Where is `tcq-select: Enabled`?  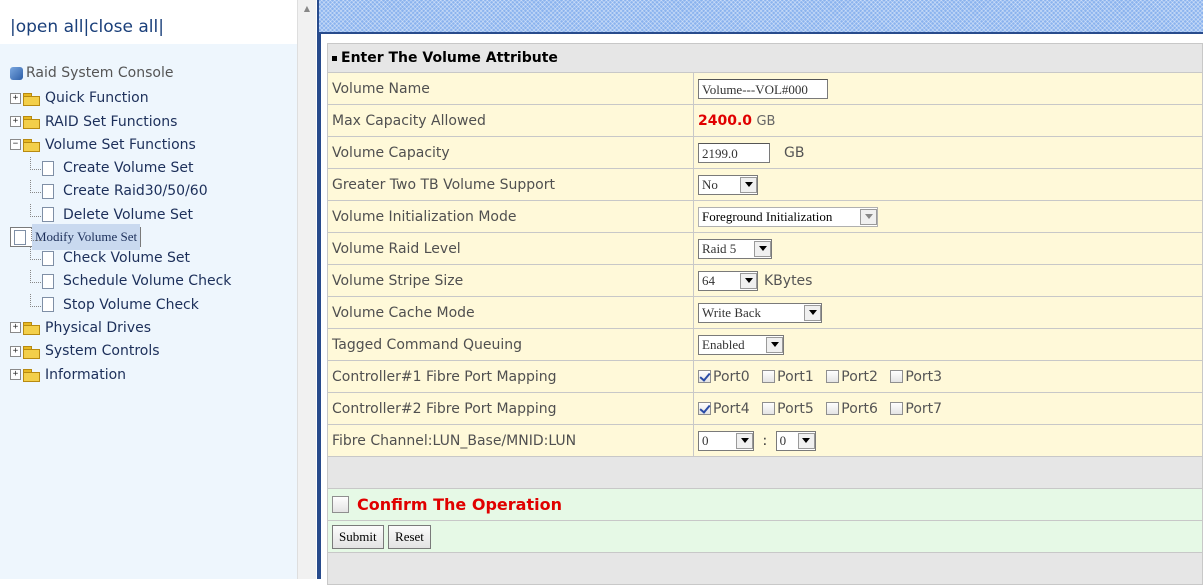
tcq-select: Enabled is located at coordinates (741, 344).